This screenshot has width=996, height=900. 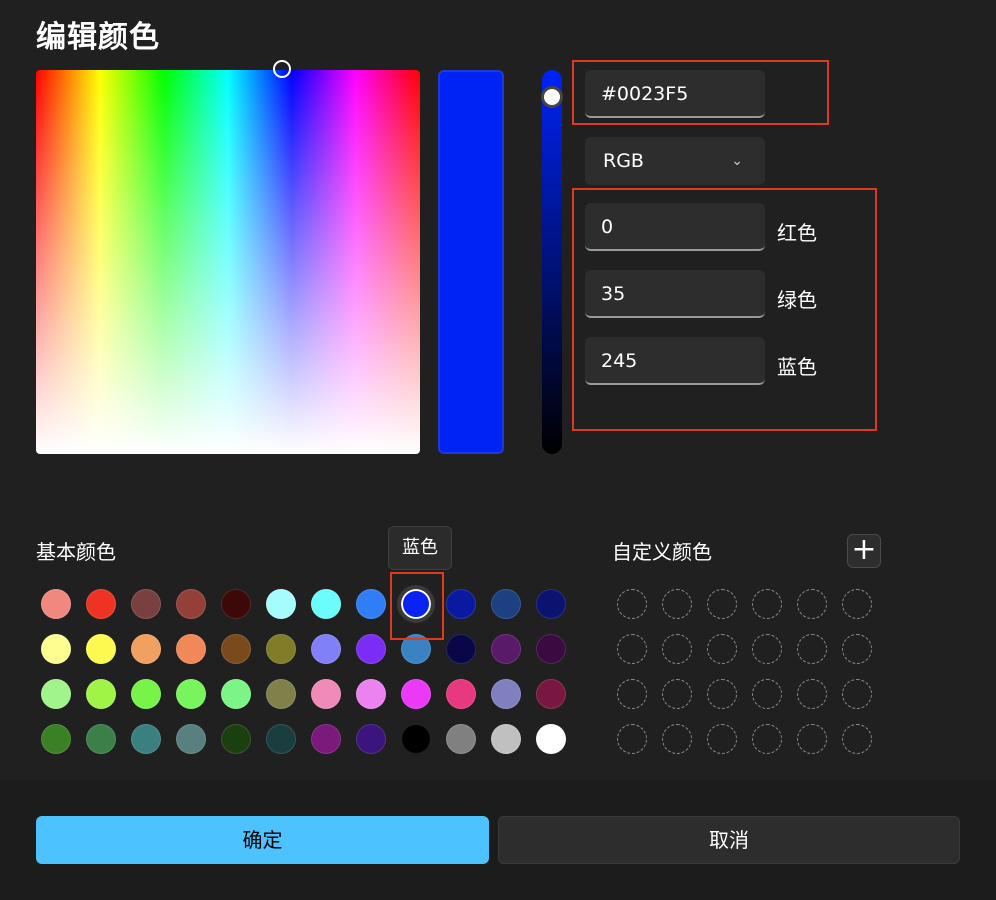 What do you see at coordinates (282, 69) in the screenshot?
I see `spectrum-handle` at bounding box center [282, 69].